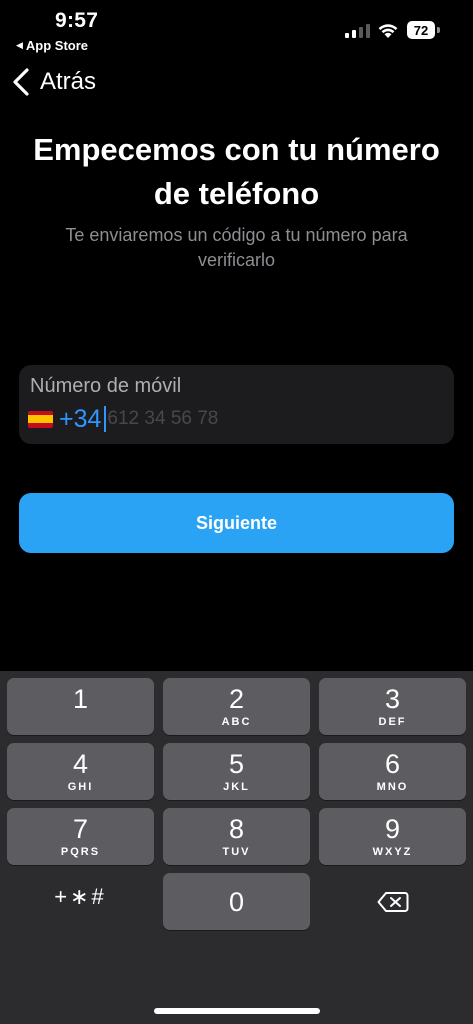  Describe the element at coordinates (80, 699) in the screenshot. I see `key-digit: 1` at that location.